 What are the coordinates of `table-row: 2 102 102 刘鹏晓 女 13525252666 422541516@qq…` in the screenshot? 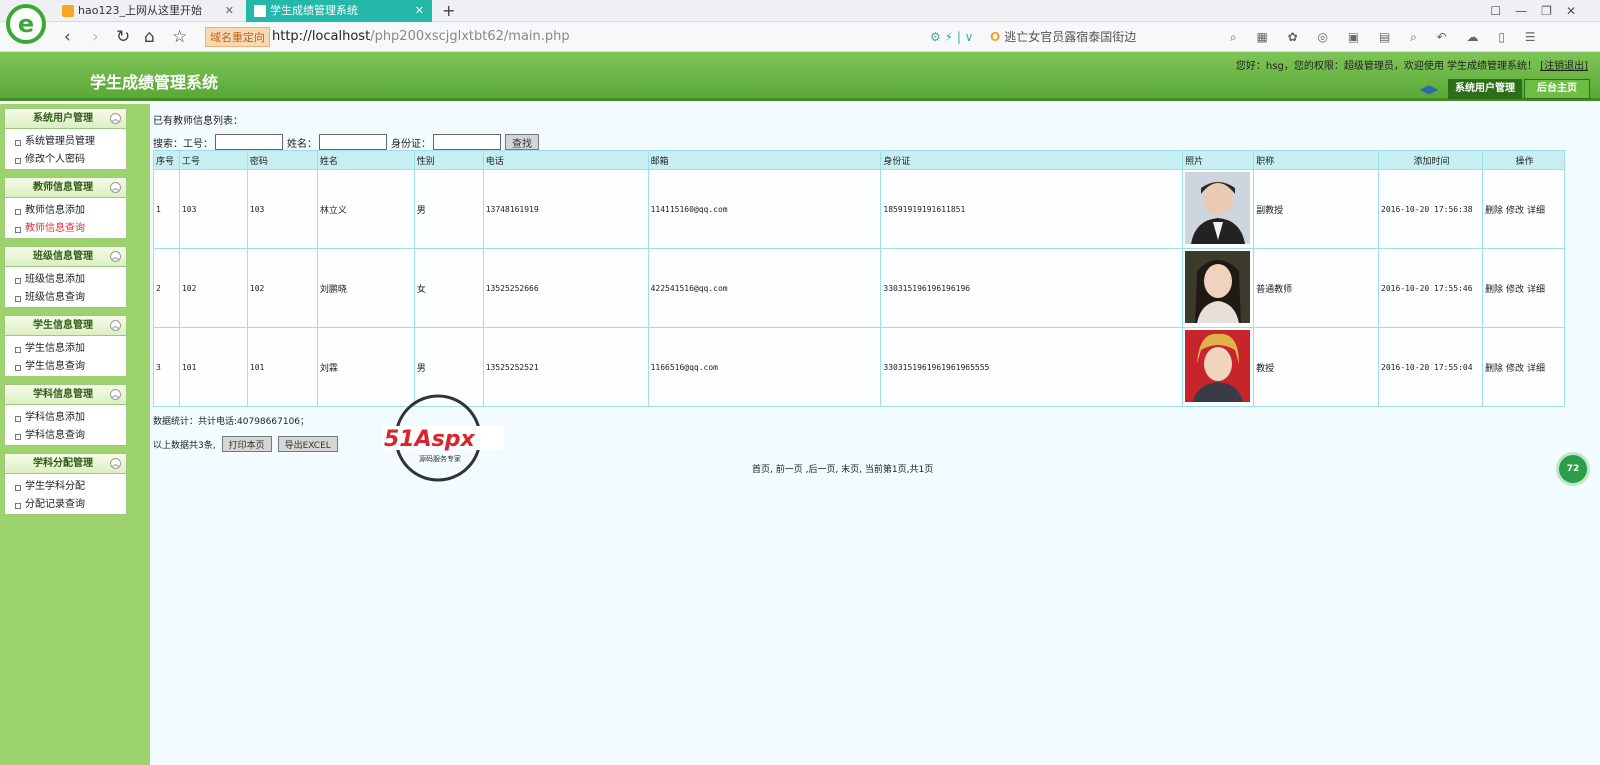 It's located at (859, 288).